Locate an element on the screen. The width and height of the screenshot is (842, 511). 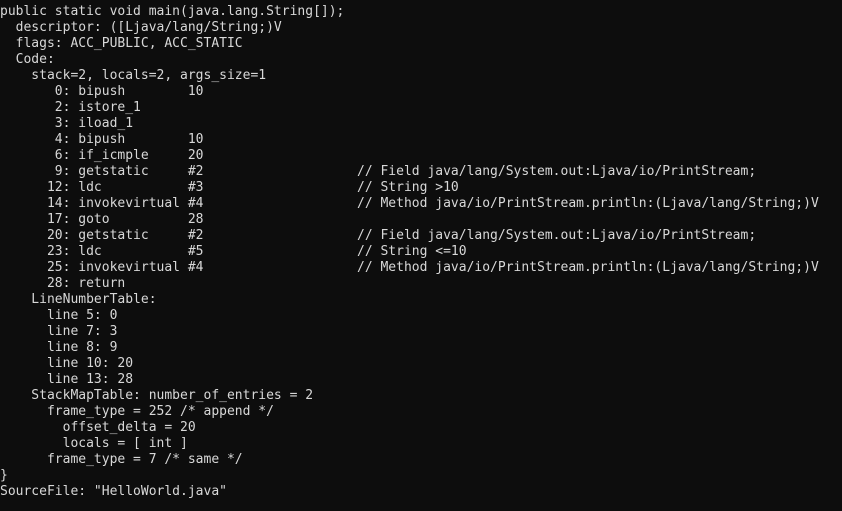
terminal-line-text: 25: invokevirtual #4 is located at coordinates (102, 267).